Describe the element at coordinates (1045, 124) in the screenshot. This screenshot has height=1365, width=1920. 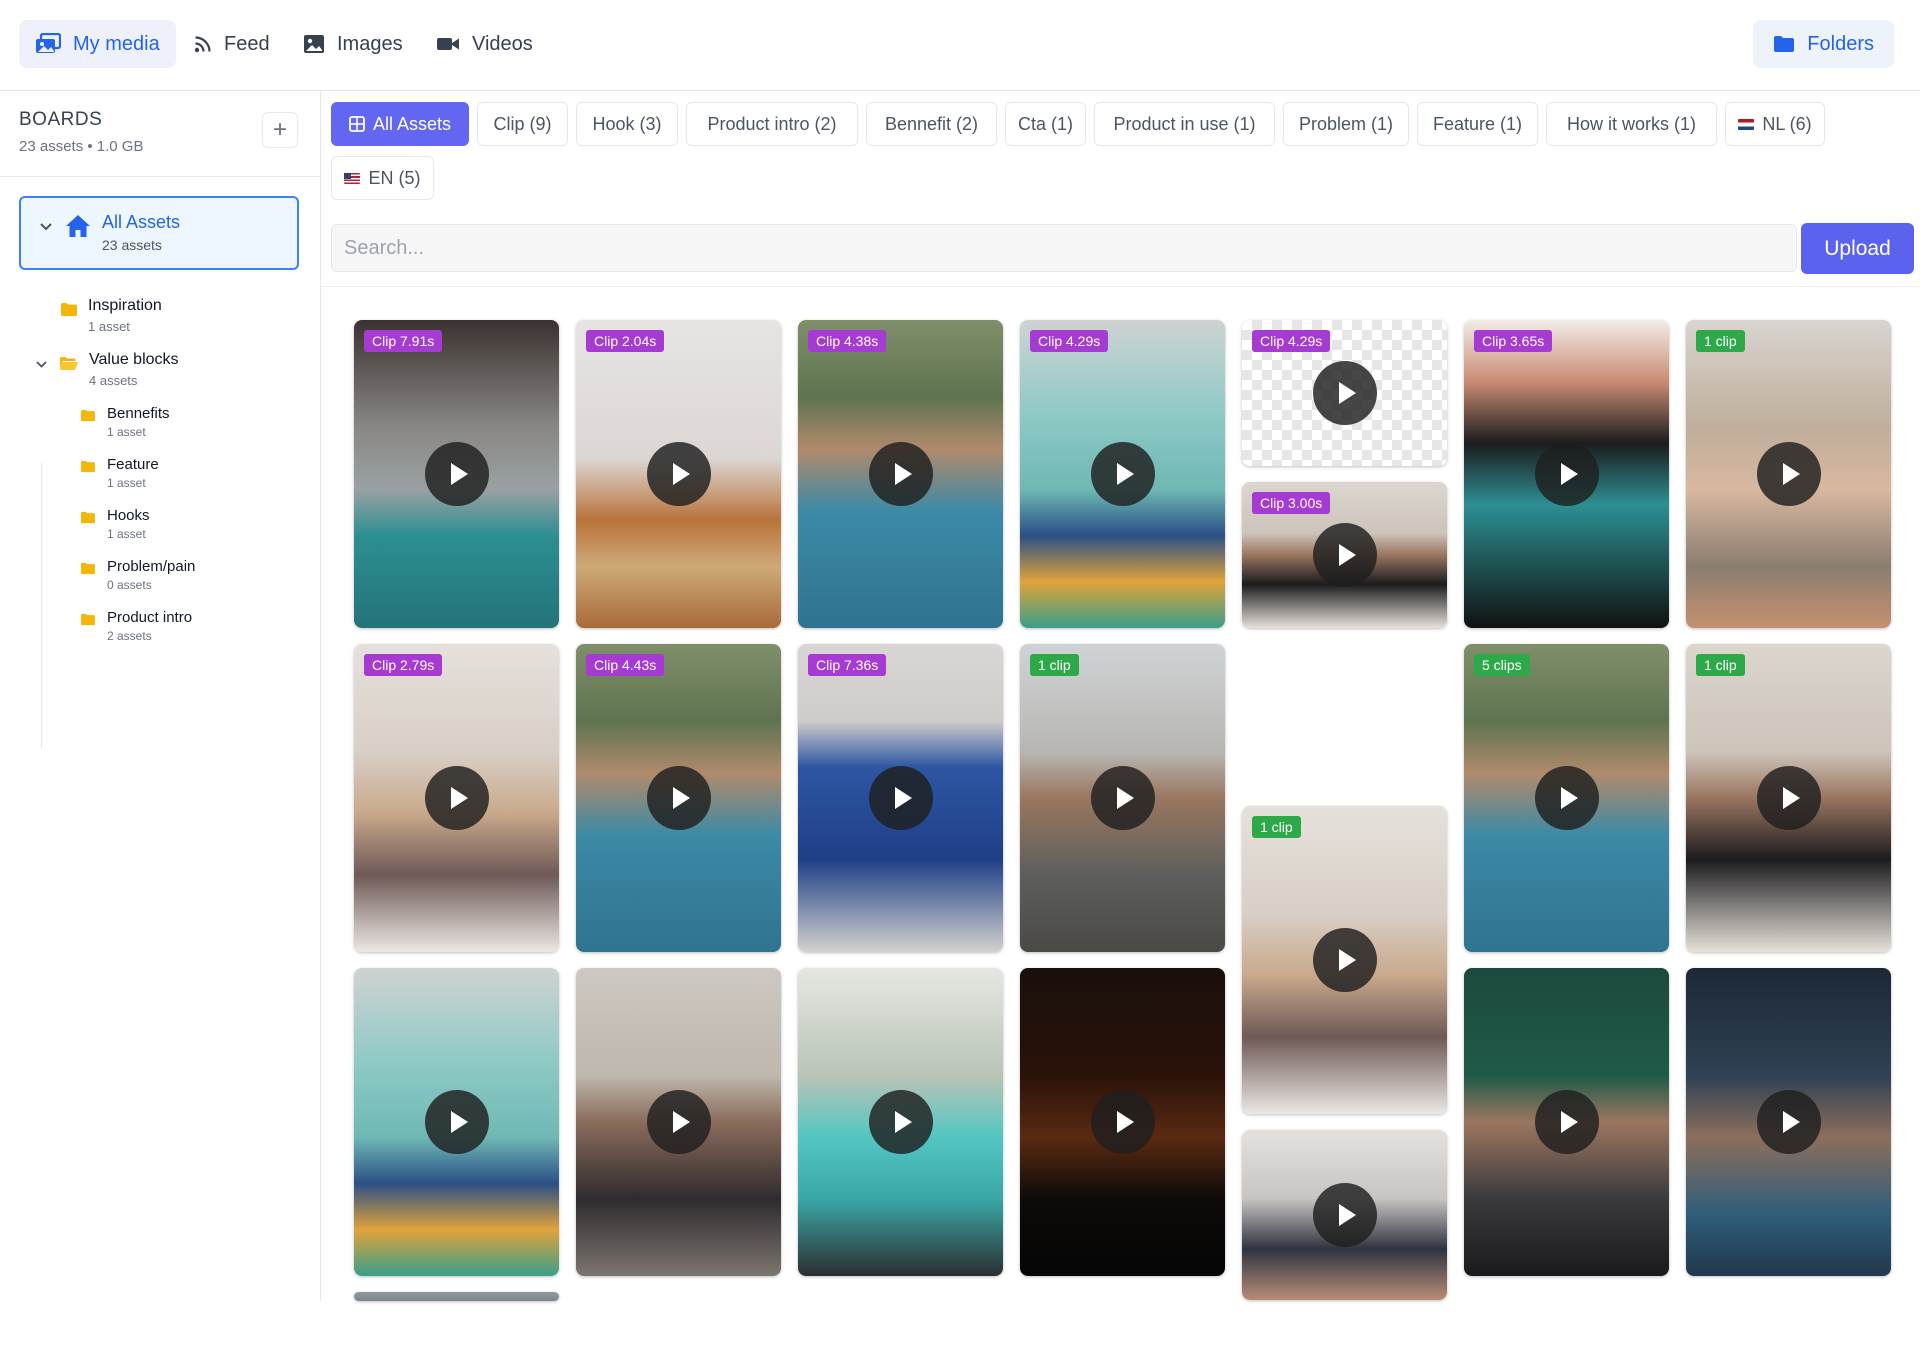
I see `filter-chip-cta: Cta (1)` at that location.